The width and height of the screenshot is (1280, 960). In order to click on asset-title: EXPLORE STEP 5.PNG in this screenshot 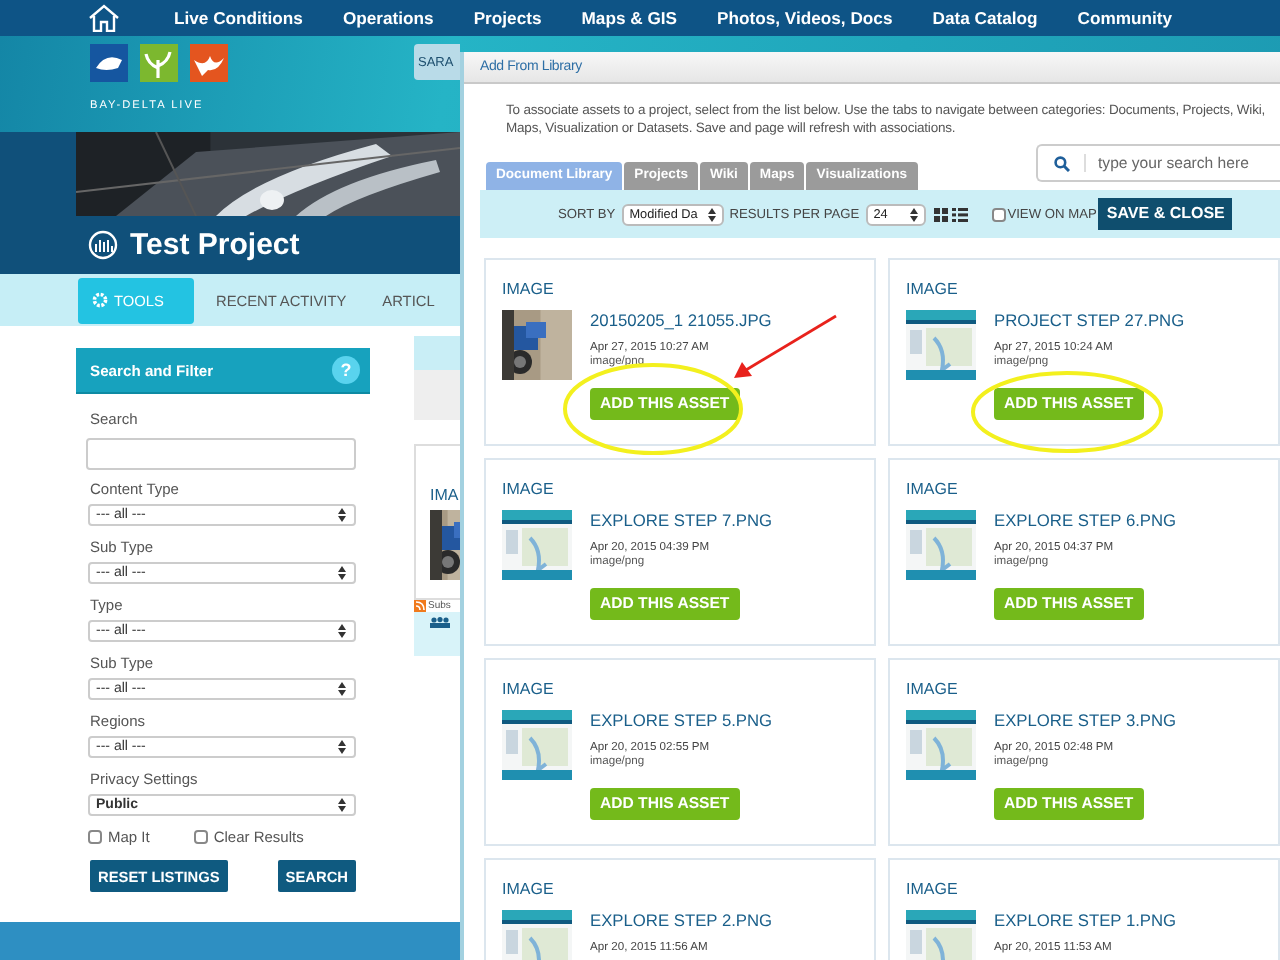, I will do `click(681, 720)`.